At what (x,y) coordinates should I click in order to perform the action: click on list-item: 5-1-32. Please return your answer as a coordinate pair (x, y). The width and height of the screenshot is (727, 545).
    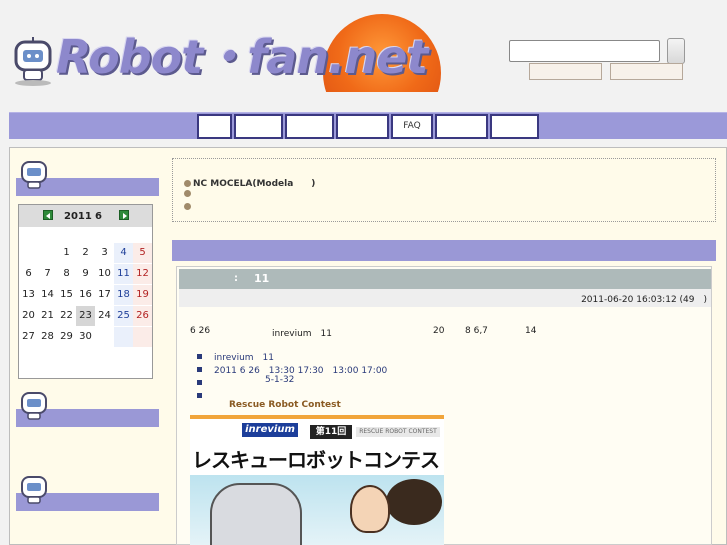
    Looking at the image, I should click on (280, 380).